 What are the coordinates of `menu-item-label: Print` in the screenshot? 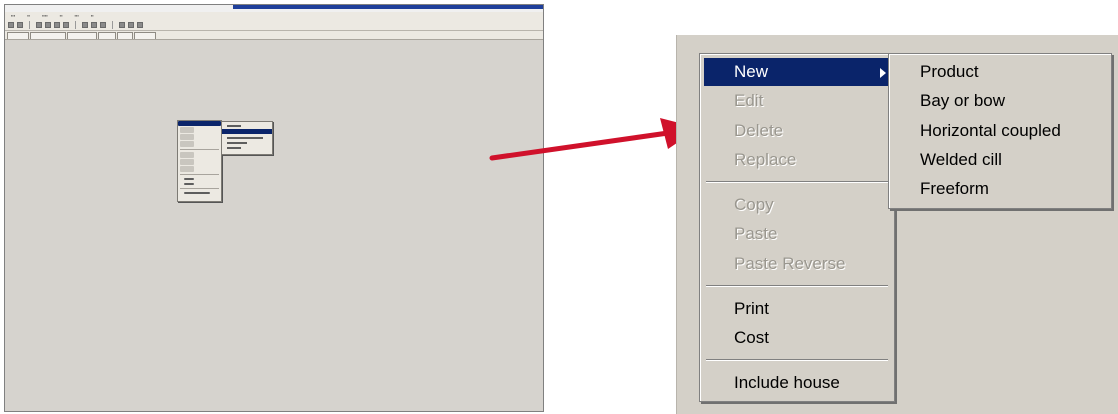 It's located at (751, 308).